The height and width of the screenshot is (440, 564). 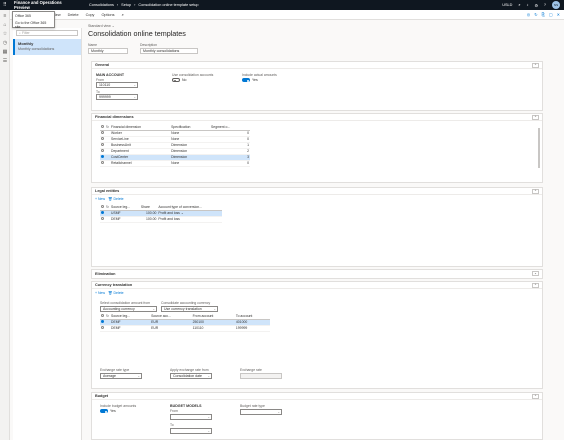 What do you see at coordinates (26, 43) in the screenshot?
I see `list-item-title: Monthly` at bounding box center [26, 43].